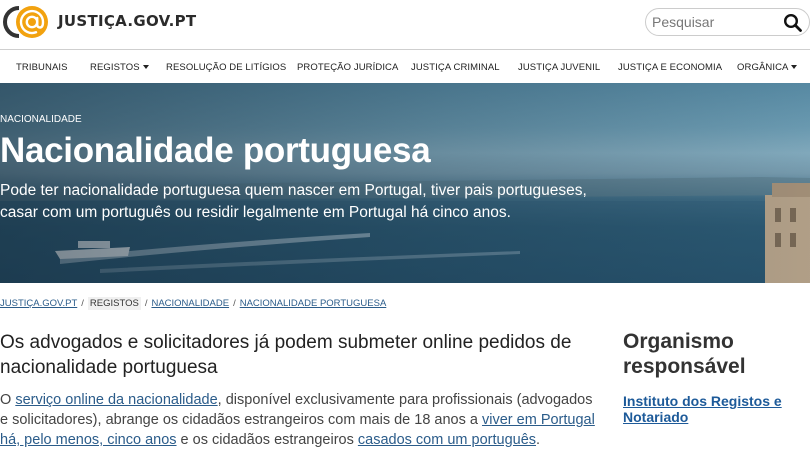  I want to click on link-casados-com-portugues: casados com um português, so click(447, 440).